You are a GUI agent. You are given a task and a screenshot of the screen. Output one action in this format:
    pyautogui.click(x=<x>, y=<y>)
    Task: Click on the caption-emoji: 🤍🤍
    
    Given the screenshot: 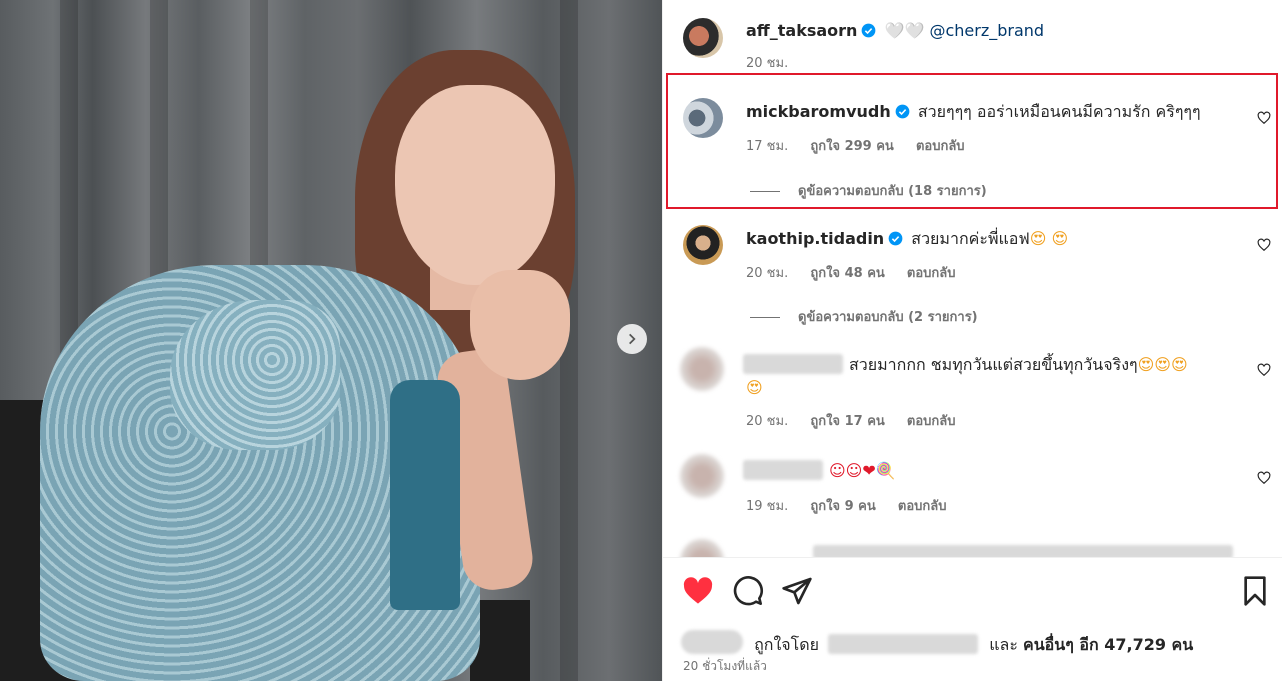 What is the action you would take?
    pyautogui.click(x=904, y=30)
    